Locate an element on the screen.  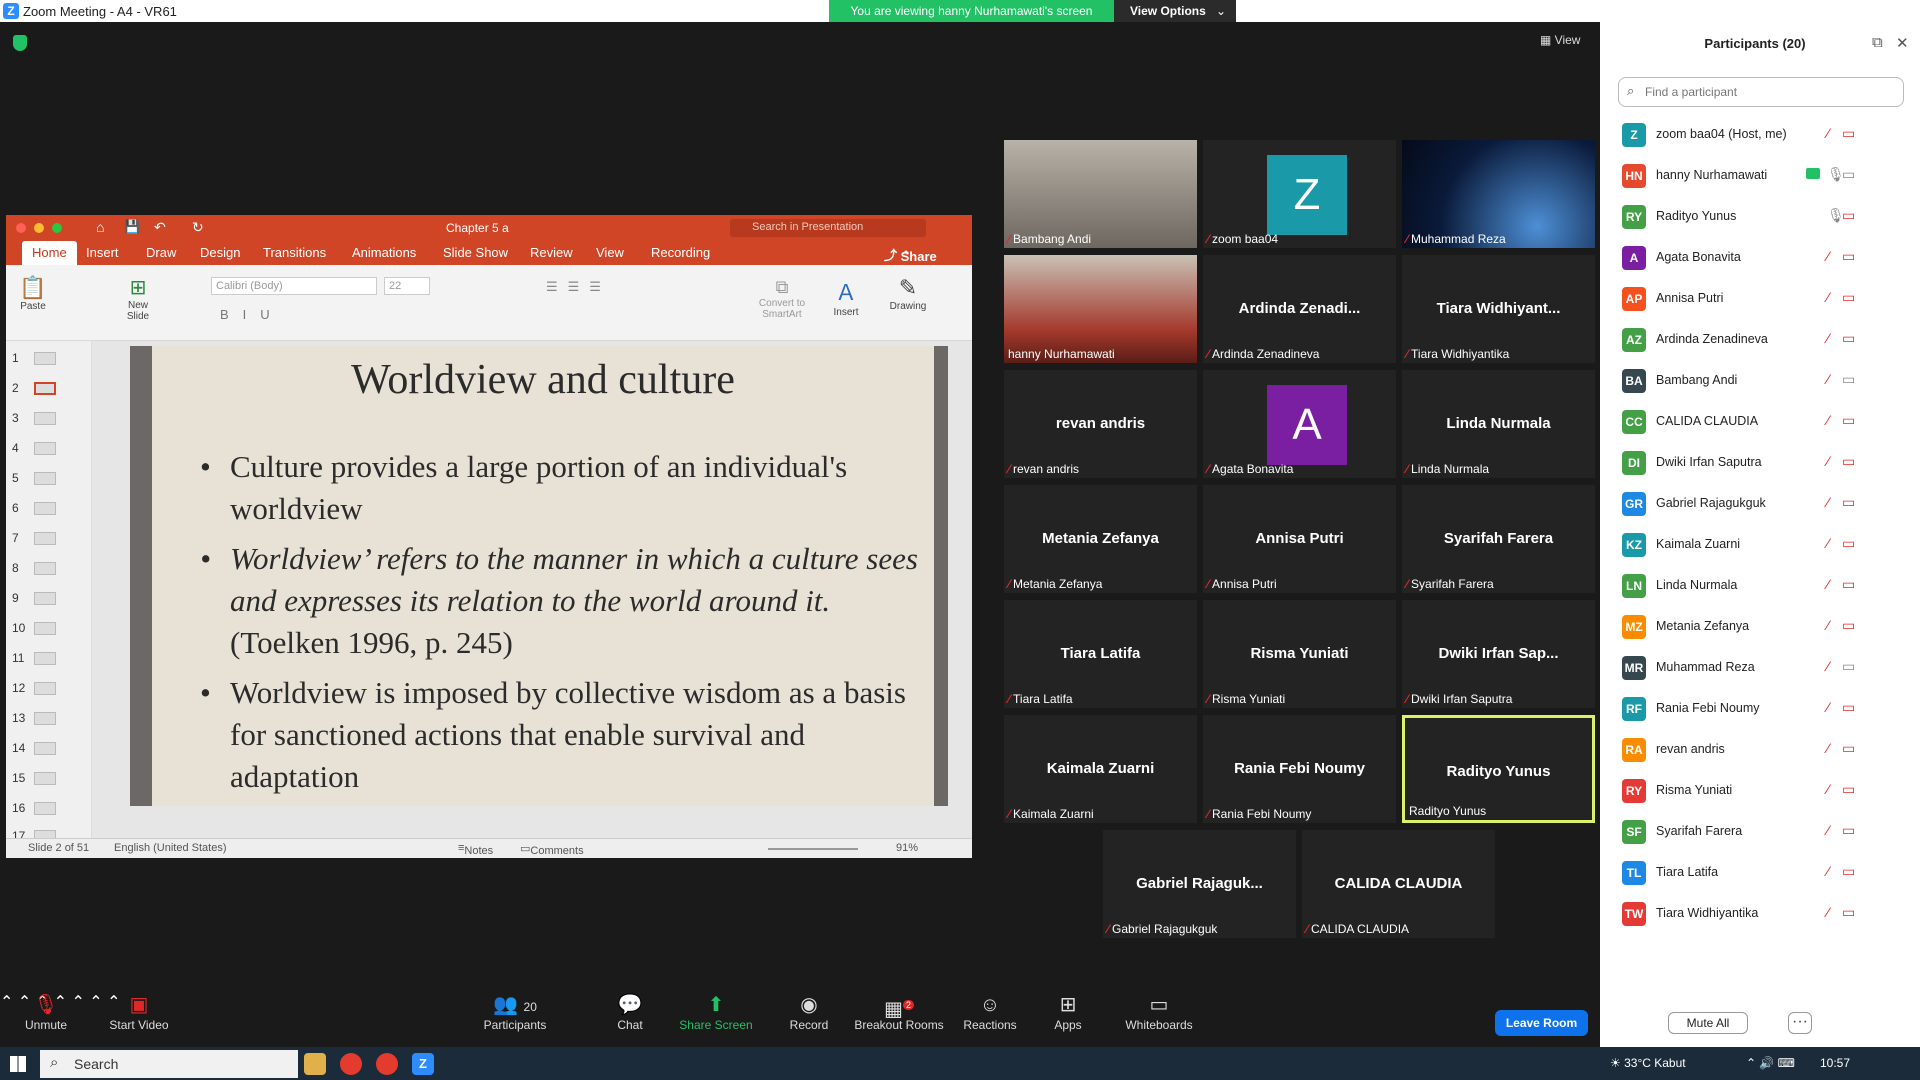
participant-row: MR Muhammad Reza ⁄ ▭ is located at coordinates (1760, 666).